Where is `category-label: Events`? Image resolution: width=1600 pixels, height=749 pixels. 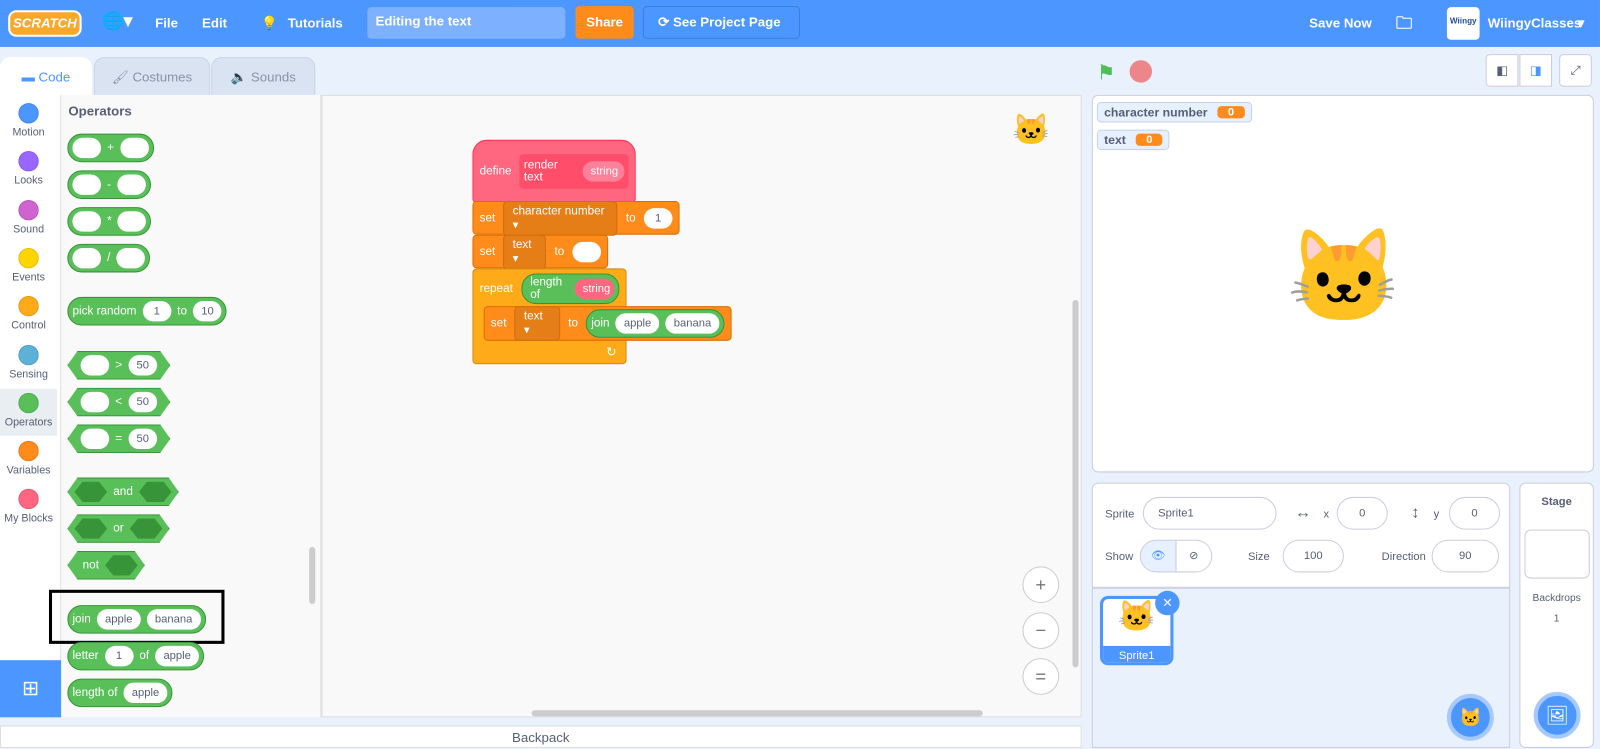
category-label: Events is located at coordinates (28, 277).